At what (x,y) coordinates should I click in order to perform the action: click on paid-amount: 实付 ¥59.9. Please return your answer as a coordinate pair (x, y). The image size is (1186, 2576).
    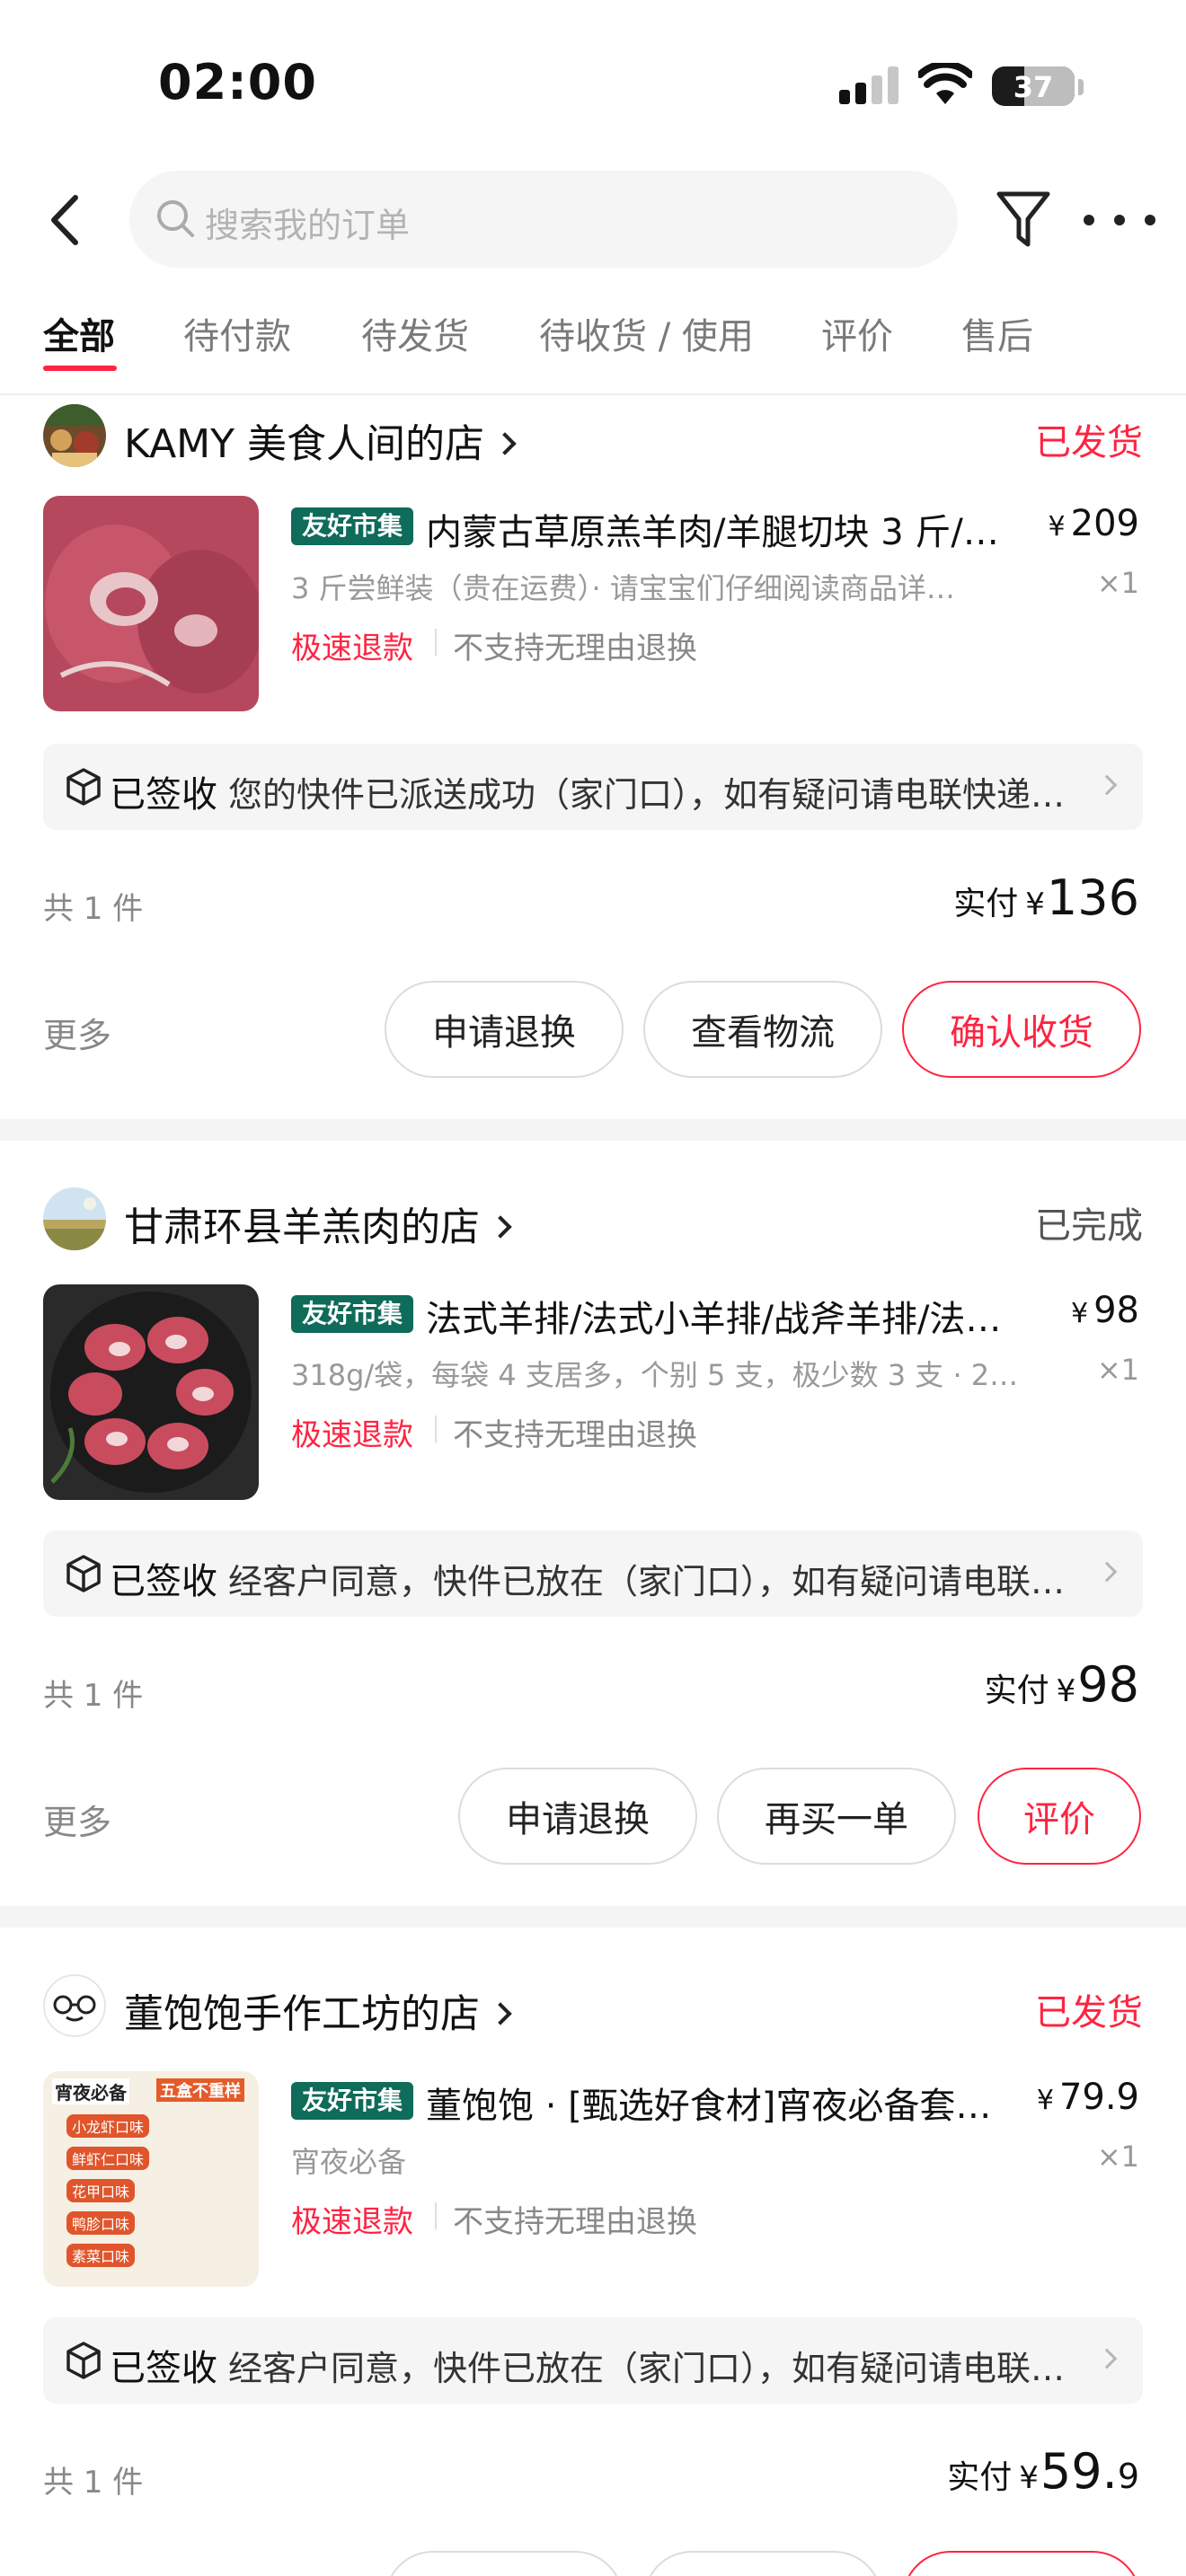
    Looking at the image, I should click on (1043, 2471).